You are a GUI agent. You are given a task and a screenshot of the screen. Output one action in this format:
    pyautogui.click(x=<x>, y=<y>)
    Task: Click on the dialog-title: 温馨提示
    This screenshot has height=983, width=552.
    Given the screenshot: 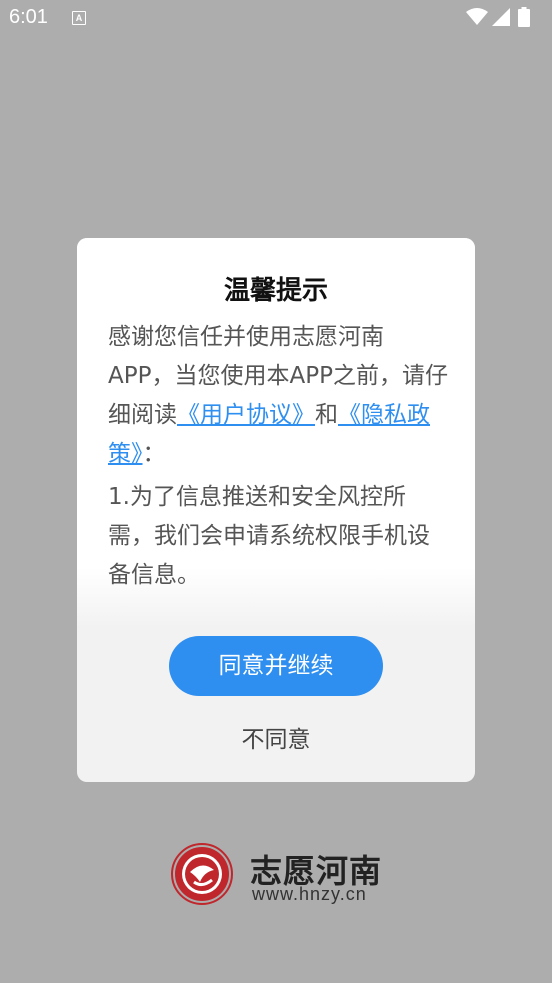 What is the action you would take?
    pyautogui.click(x=275, y=291)
    